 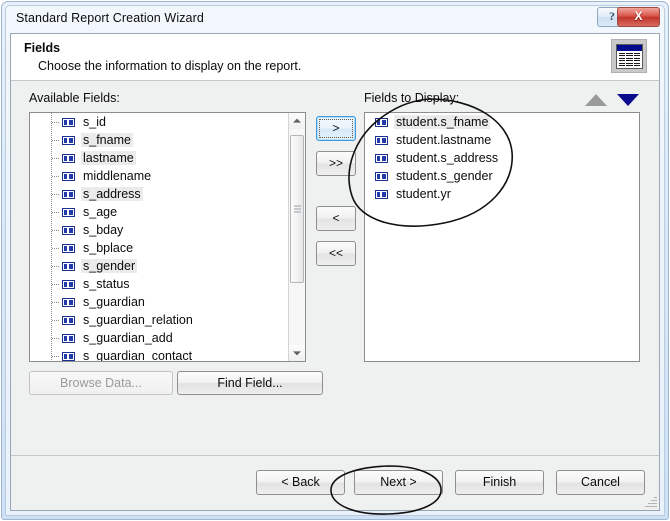 What do you see at coordinates (159, 230) in the screenshot?
I see `list-item: s_bday` at bounding box center [159, 230].